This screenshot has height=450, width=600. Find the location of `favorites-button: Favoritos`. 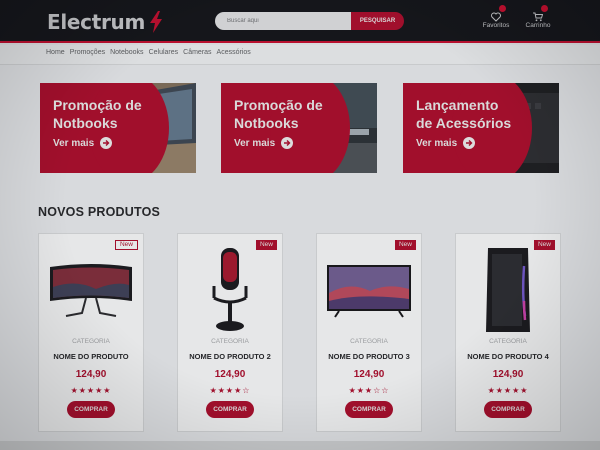

favorites-button: Favoritos is located at coordinates (496, 18).